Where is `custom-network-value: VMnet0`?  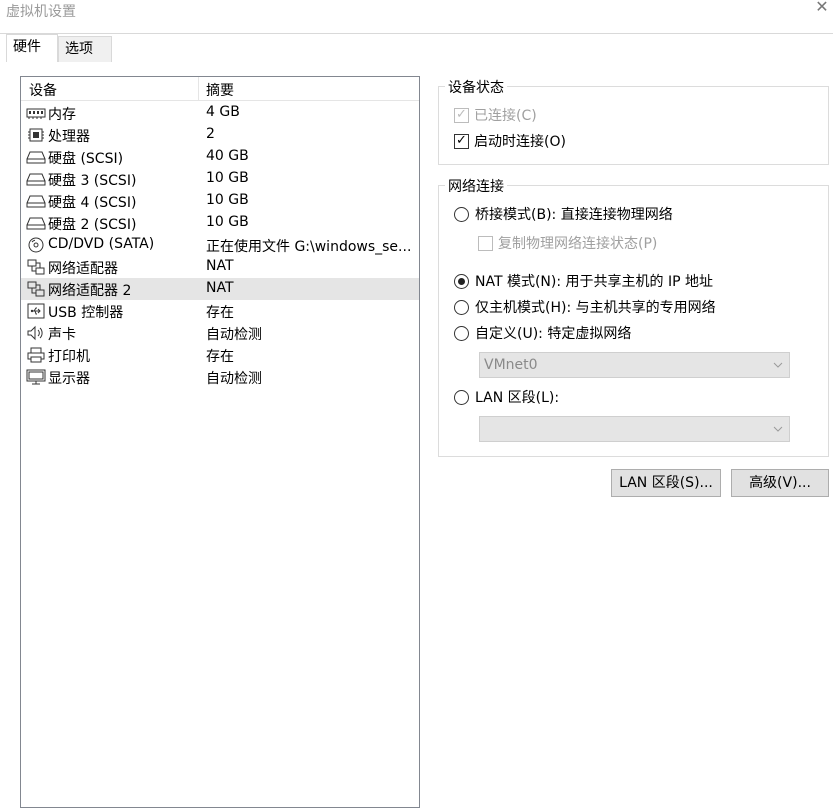
custom-network-value: VMnet0 is located at coordinates (511, 365).